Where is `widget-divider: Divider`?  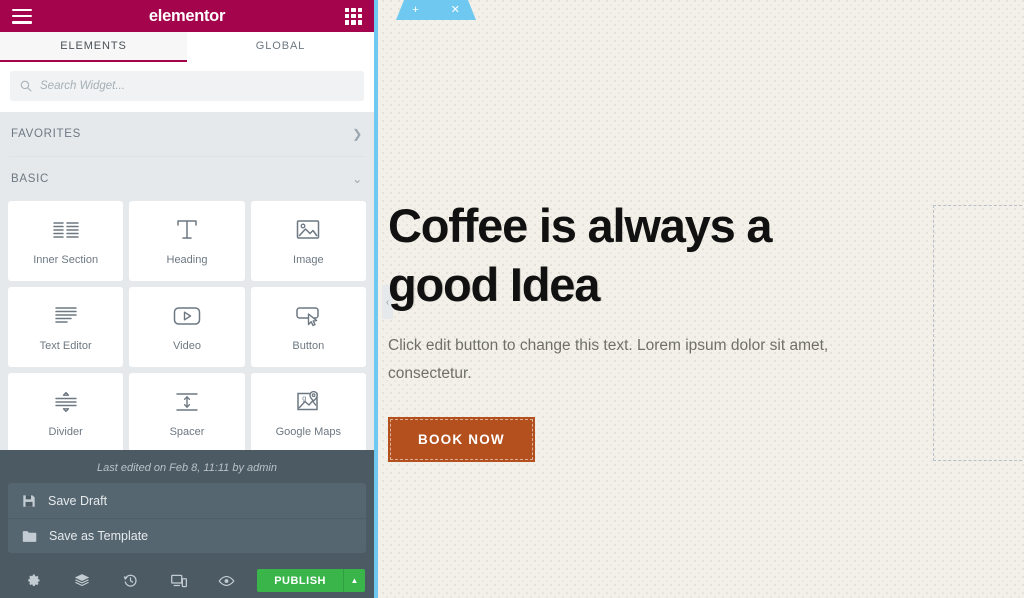
widget-divider: Divider is located at coordinates (66, 413).